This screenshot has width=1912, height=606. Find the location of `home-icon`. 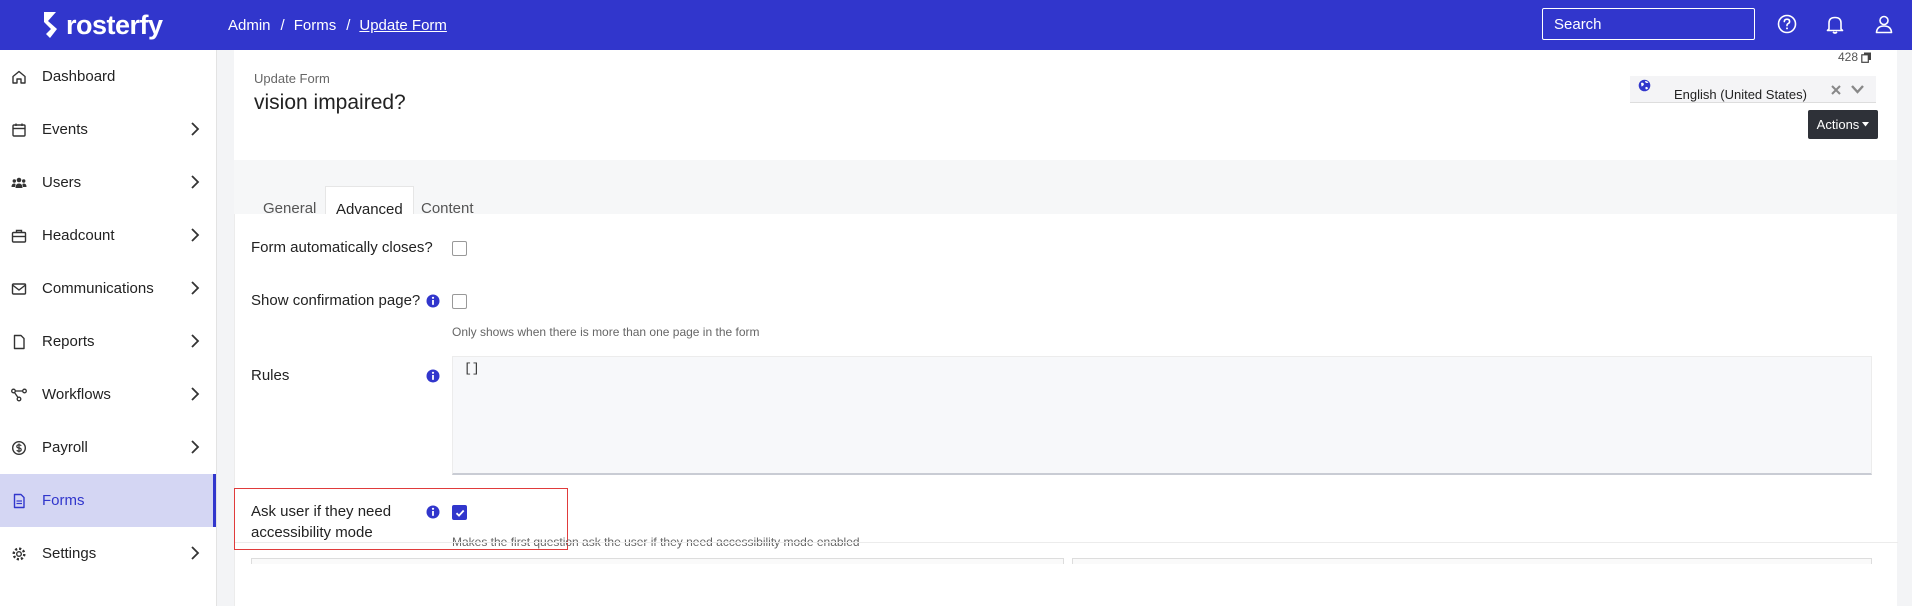

home-icon is located at coordinates (19, 77).